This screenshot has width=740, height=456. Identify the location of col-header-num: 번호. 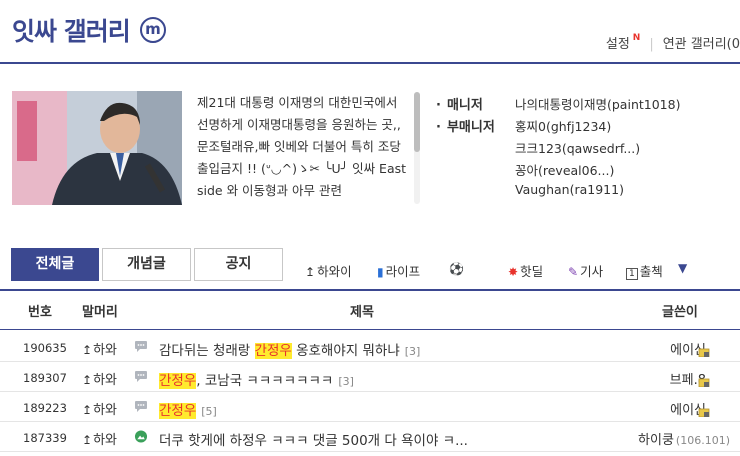
(40, 312).